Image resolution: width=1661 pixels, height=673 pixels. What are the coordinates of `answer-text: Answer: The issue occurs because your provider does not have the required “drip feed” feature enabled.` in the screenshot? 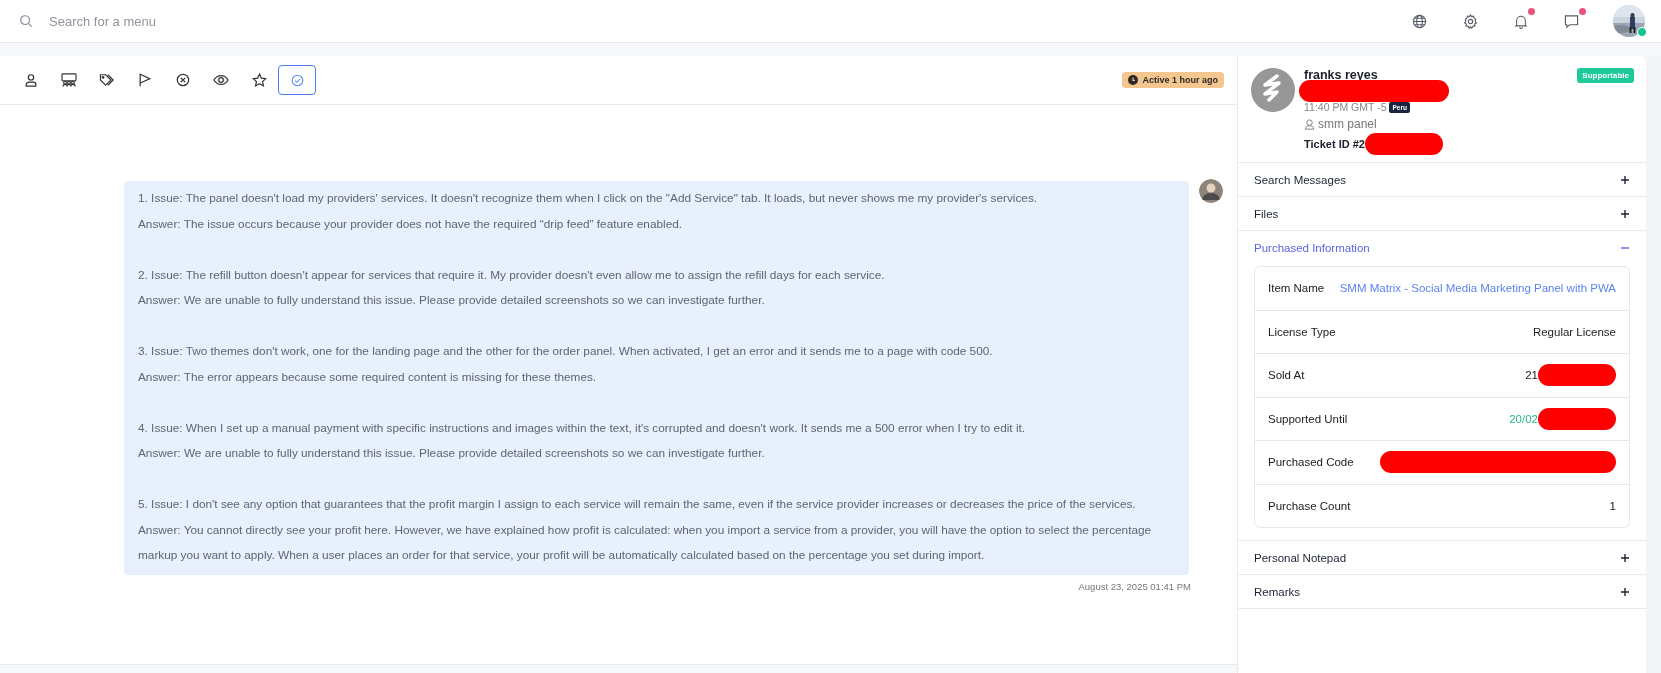 It's located at (411, 224).